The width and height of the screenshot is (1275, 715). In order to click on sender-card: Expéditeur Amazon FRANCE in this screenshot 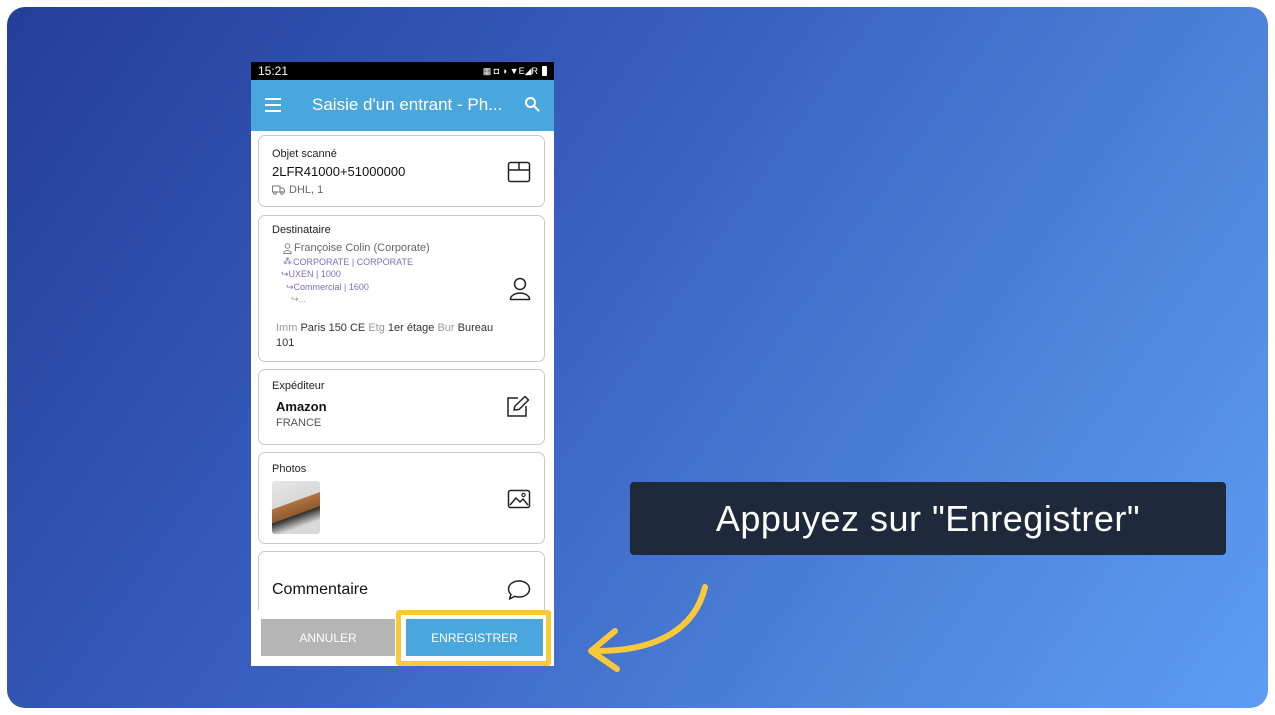, I will do `click(401, 407)`.